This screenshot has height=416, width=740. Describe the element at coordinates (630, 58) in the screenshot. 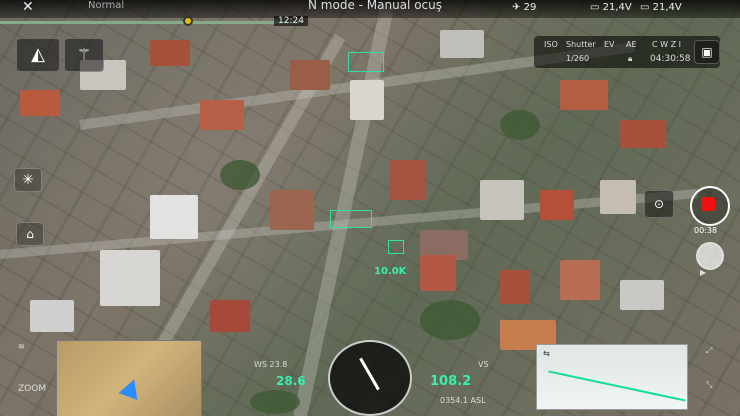

I see `lock-icon: 🔒︎` at that location.